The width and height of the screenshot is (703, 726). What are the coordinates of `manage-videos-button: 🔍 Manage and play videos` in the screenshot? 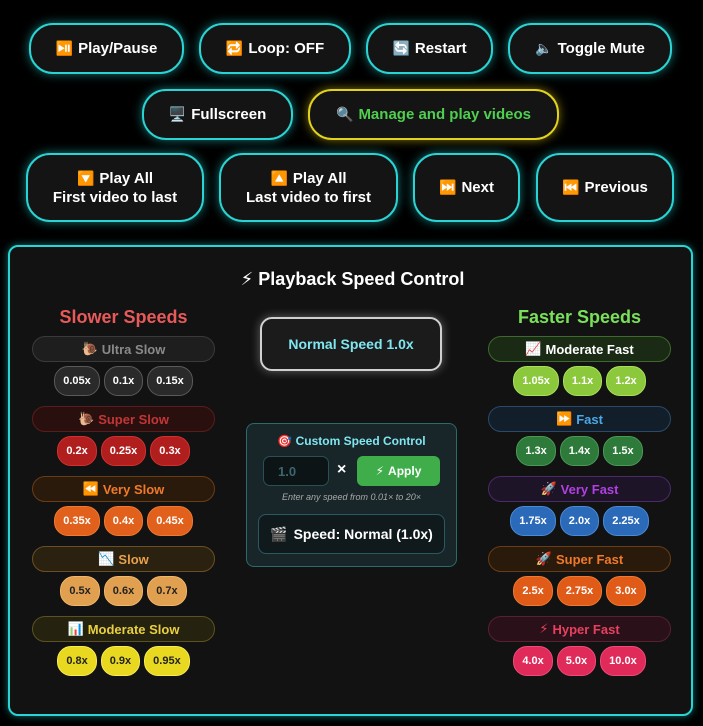 It's located at (433, 114).